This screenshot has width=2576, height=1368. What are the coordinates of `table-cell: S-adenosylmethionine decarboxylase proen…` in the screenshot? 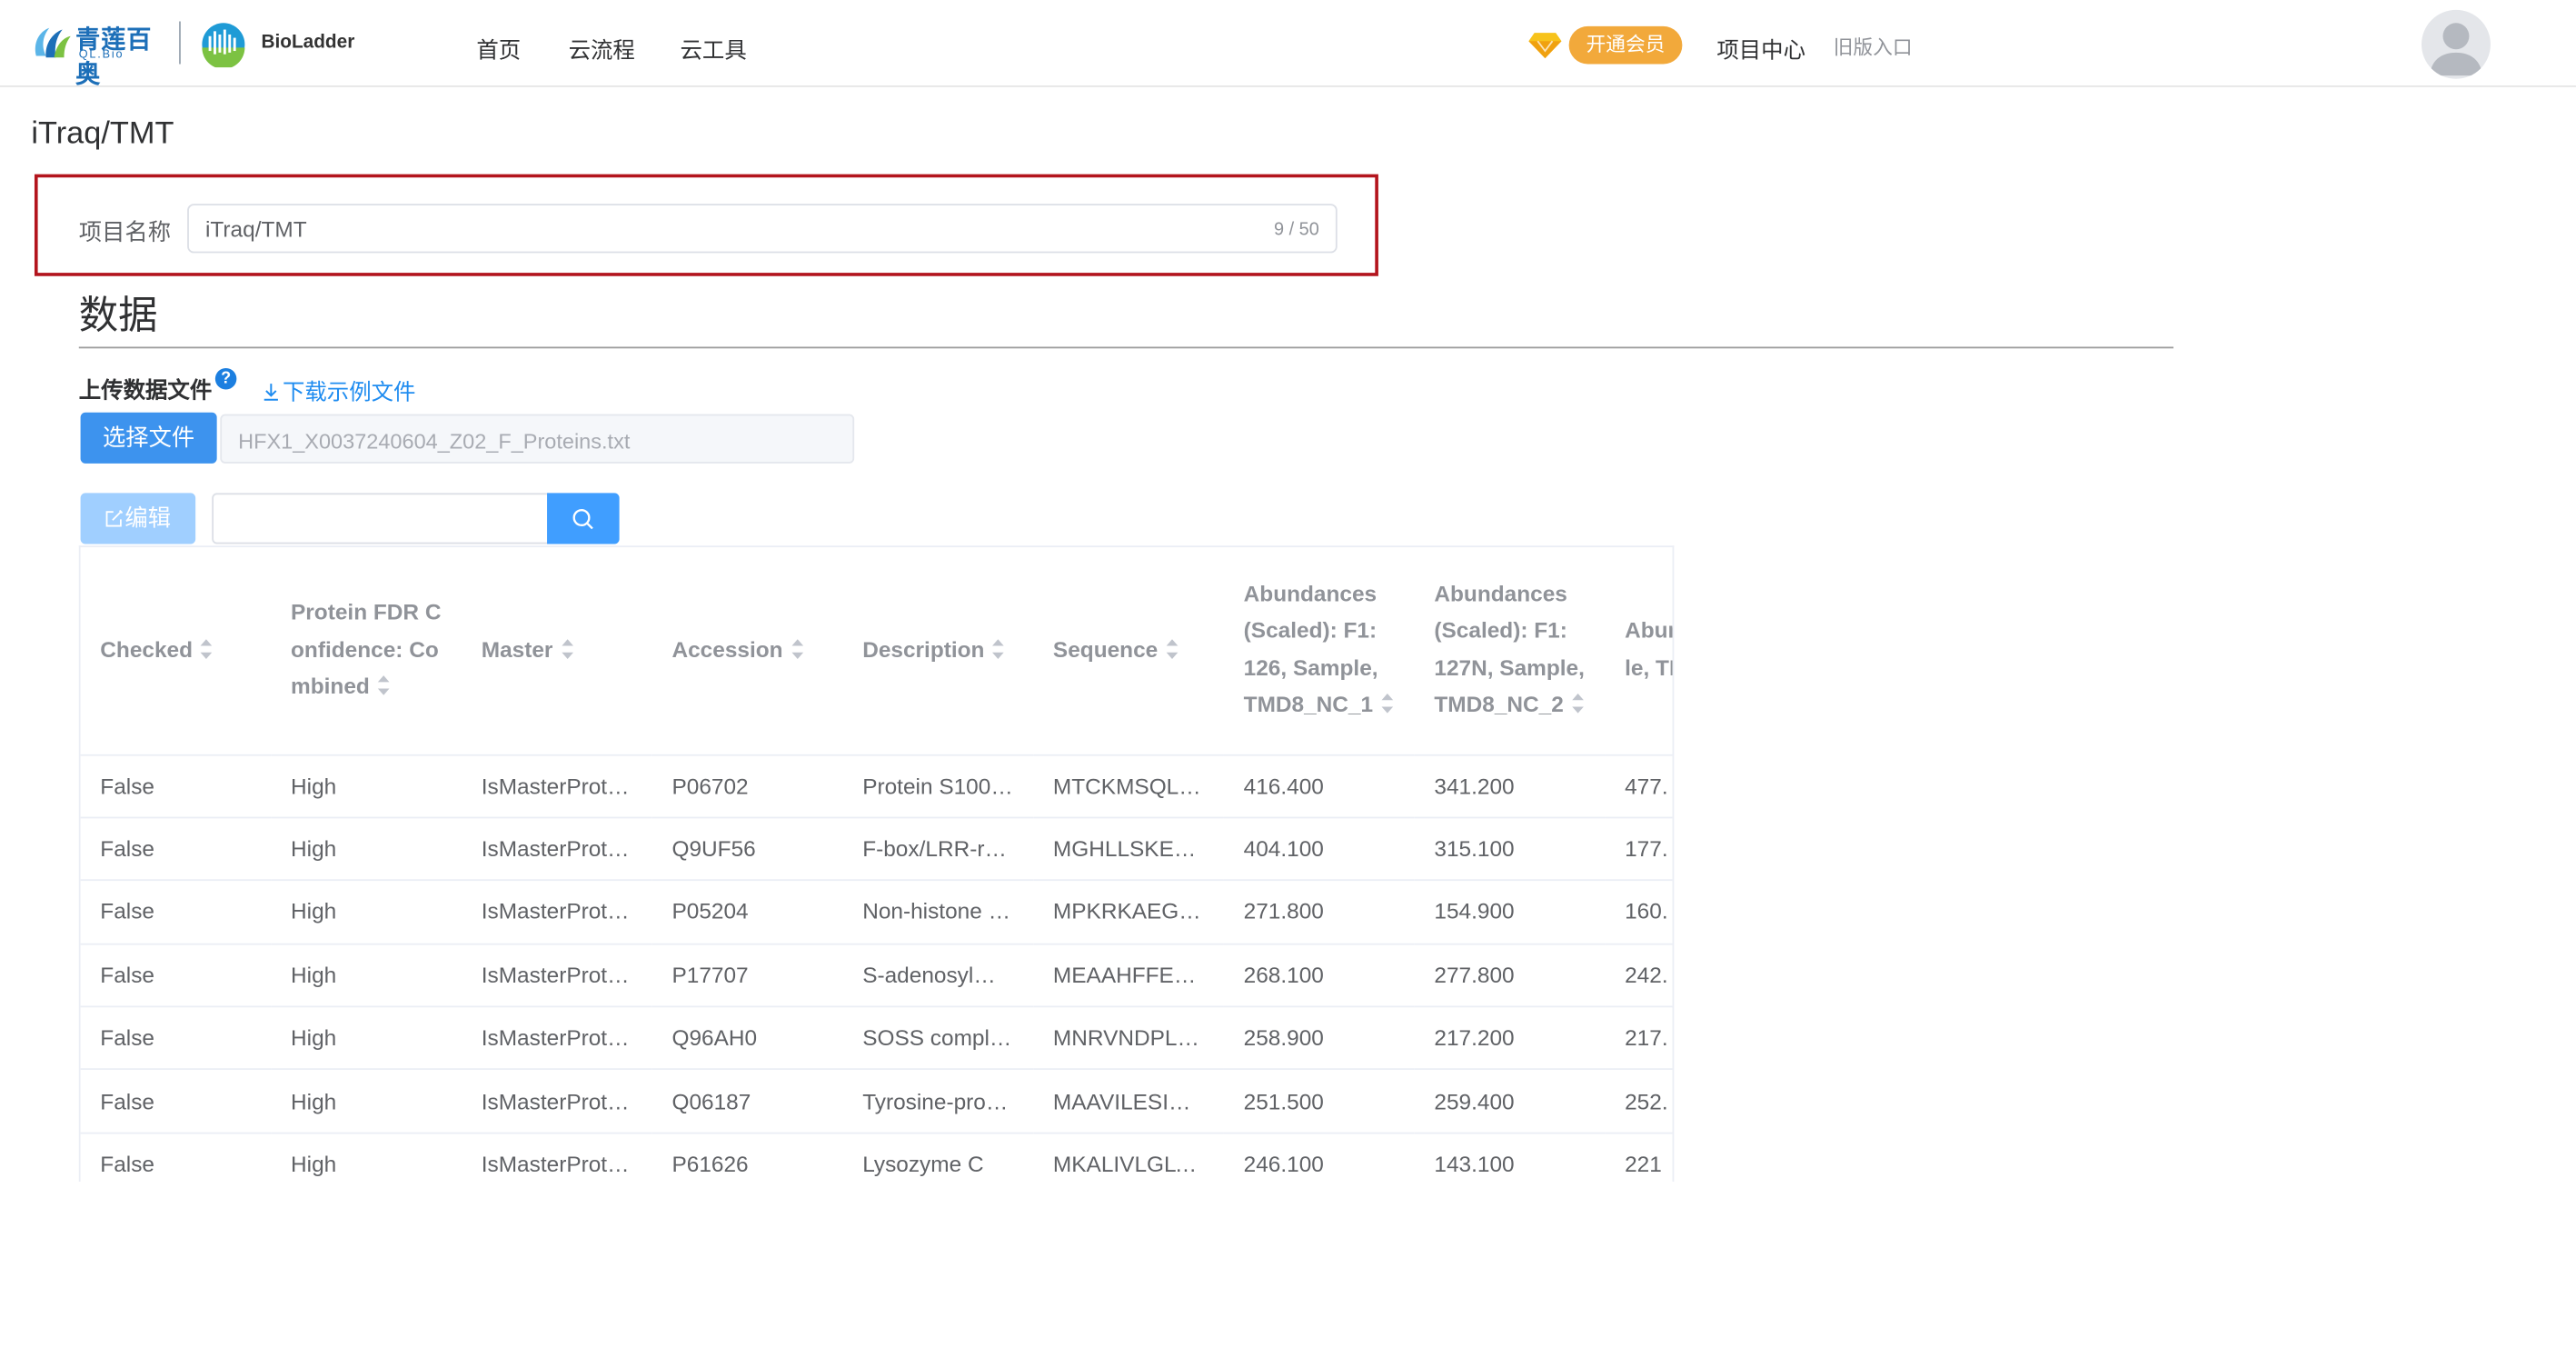 It's located at (938, 976).